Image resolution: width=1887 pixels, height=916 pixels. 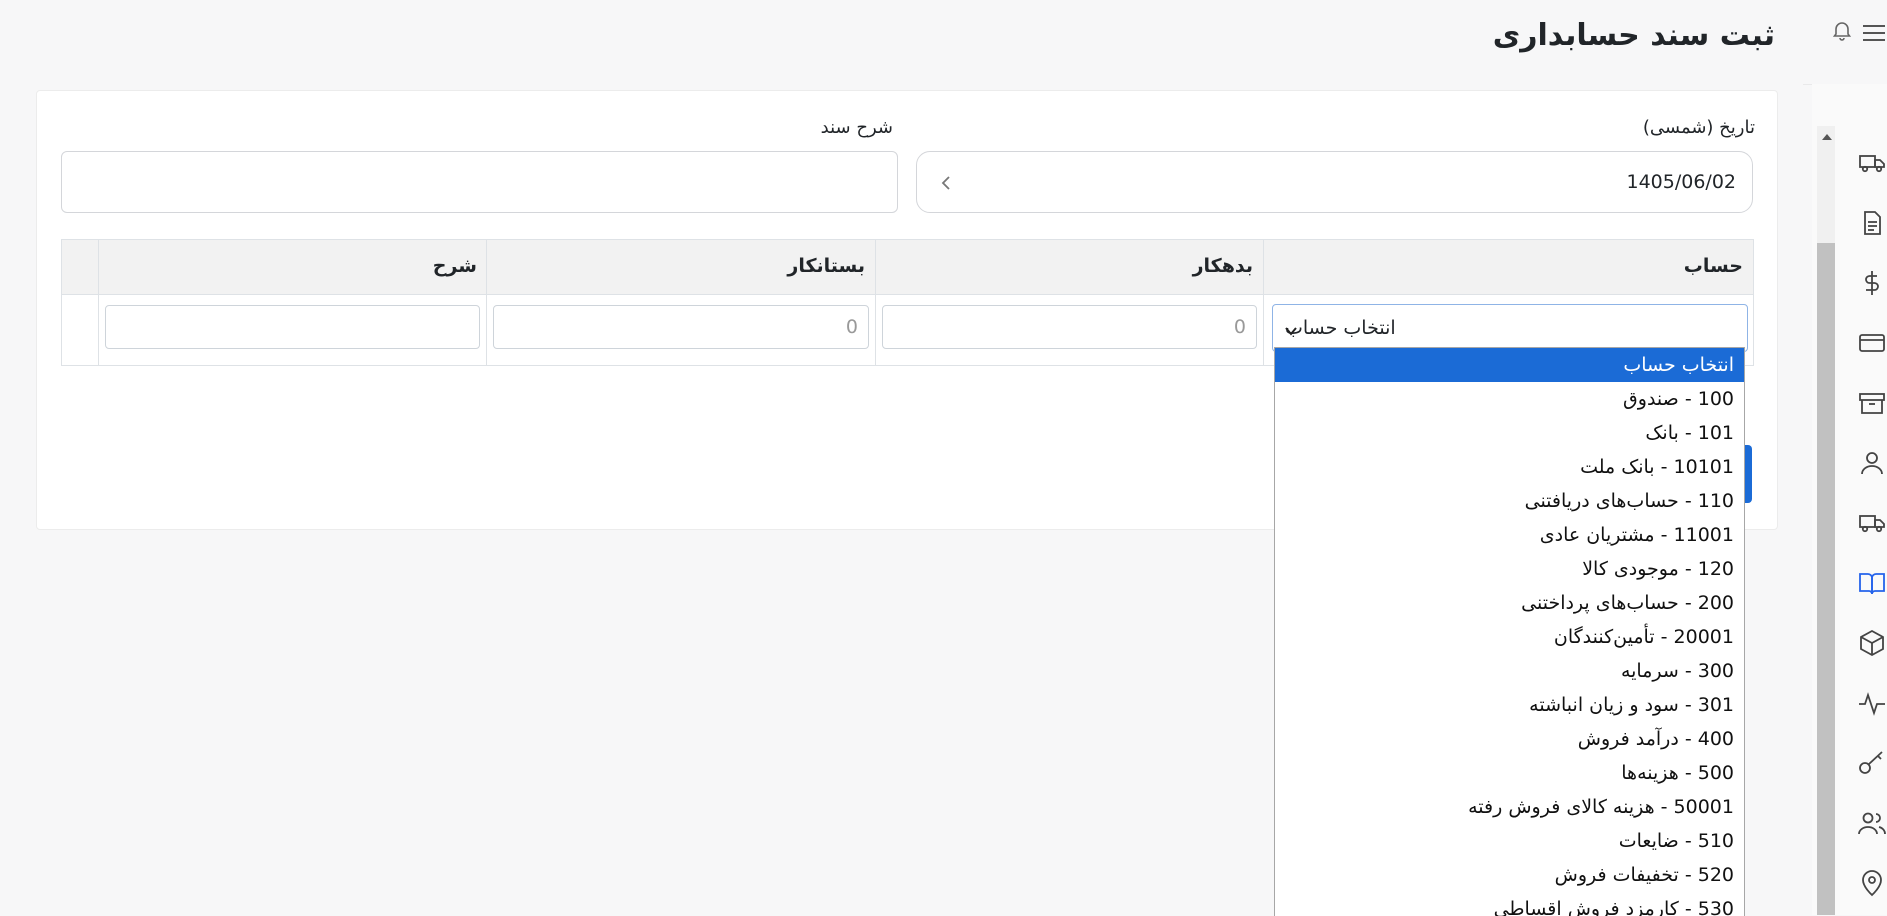 What do you see at coordinates (1509, 535) in the screenshot?
I see `dropdown-option: 11001 - مشتریان عادی` at bounding box center [1509, 535].